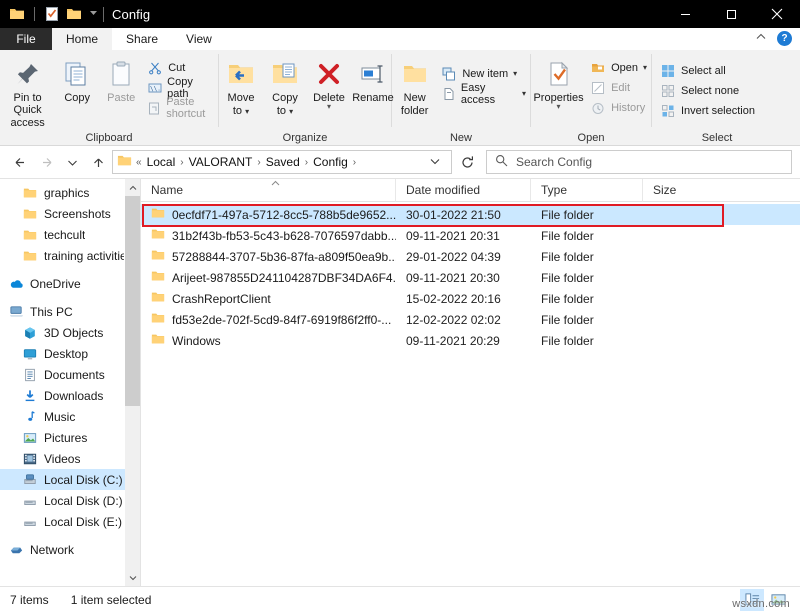 The height and width of the screenshot is (612, 800). I want to click on back-button, so click(20, 162).